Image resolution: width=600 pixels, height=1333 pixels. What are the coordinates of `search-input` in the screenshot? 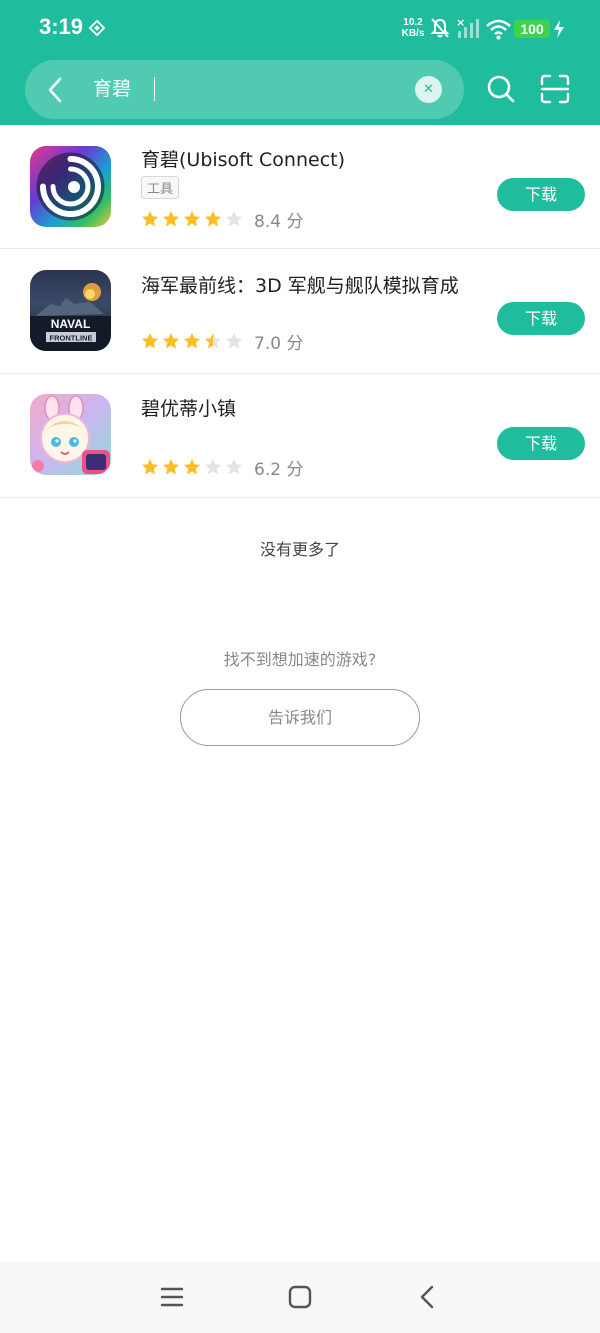 It's located at (243, 87).